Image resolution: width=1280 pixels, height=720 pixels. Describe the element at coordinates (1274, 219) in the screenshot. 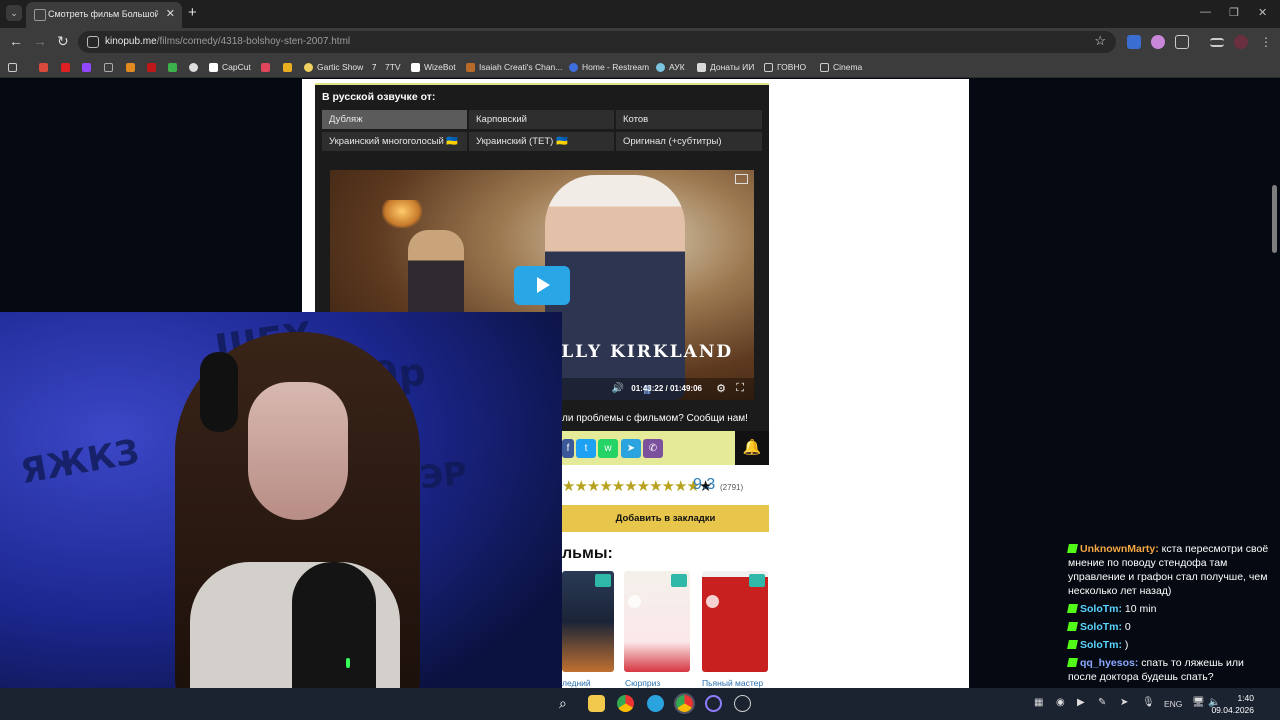

I see `page-scrollbar` at that location.